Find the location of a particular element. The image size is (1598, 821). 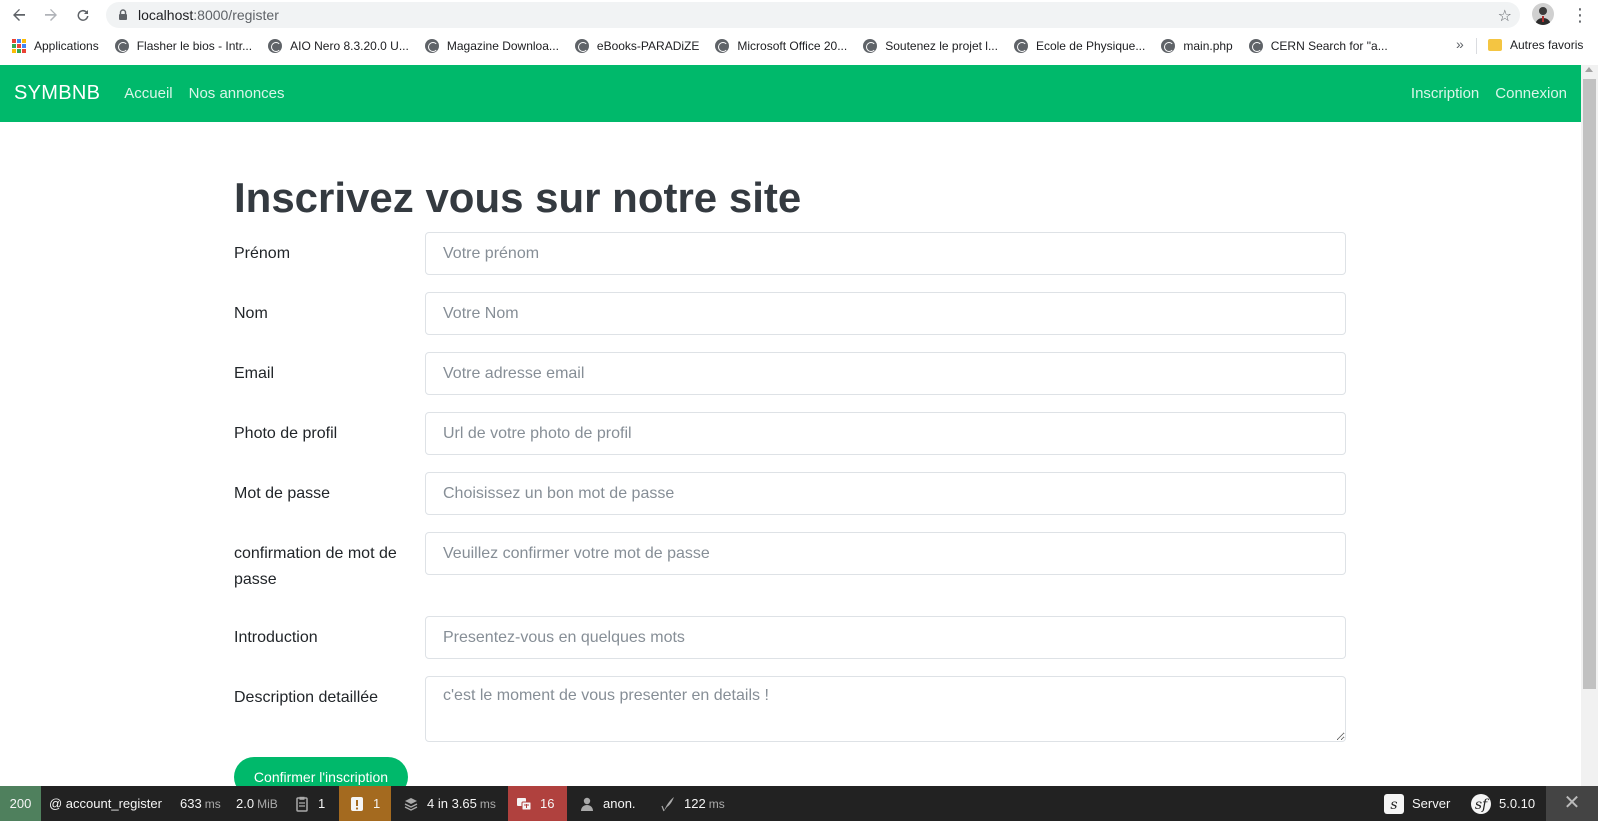

scroll-up-arrow-icon is located at coordinates (1589, 69).